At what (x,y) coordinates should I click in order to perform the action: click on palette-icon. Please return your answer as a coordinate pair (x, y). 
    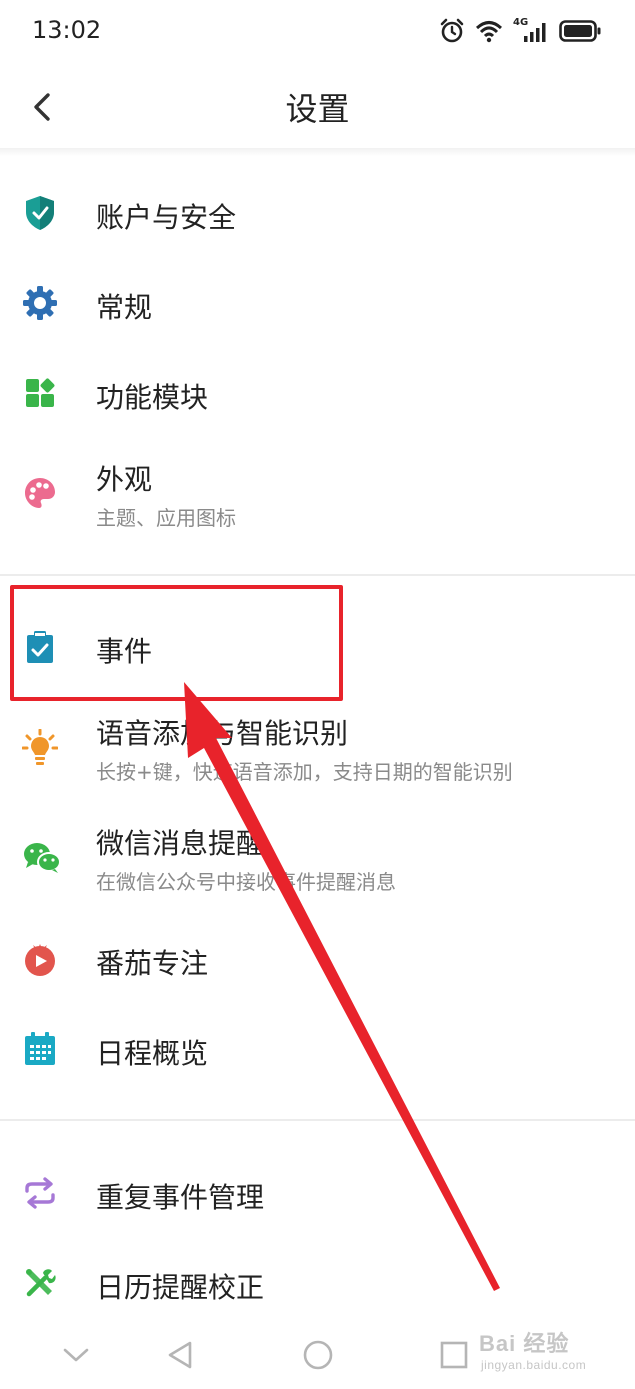
    Looking at the image, I should click on (40, 493).